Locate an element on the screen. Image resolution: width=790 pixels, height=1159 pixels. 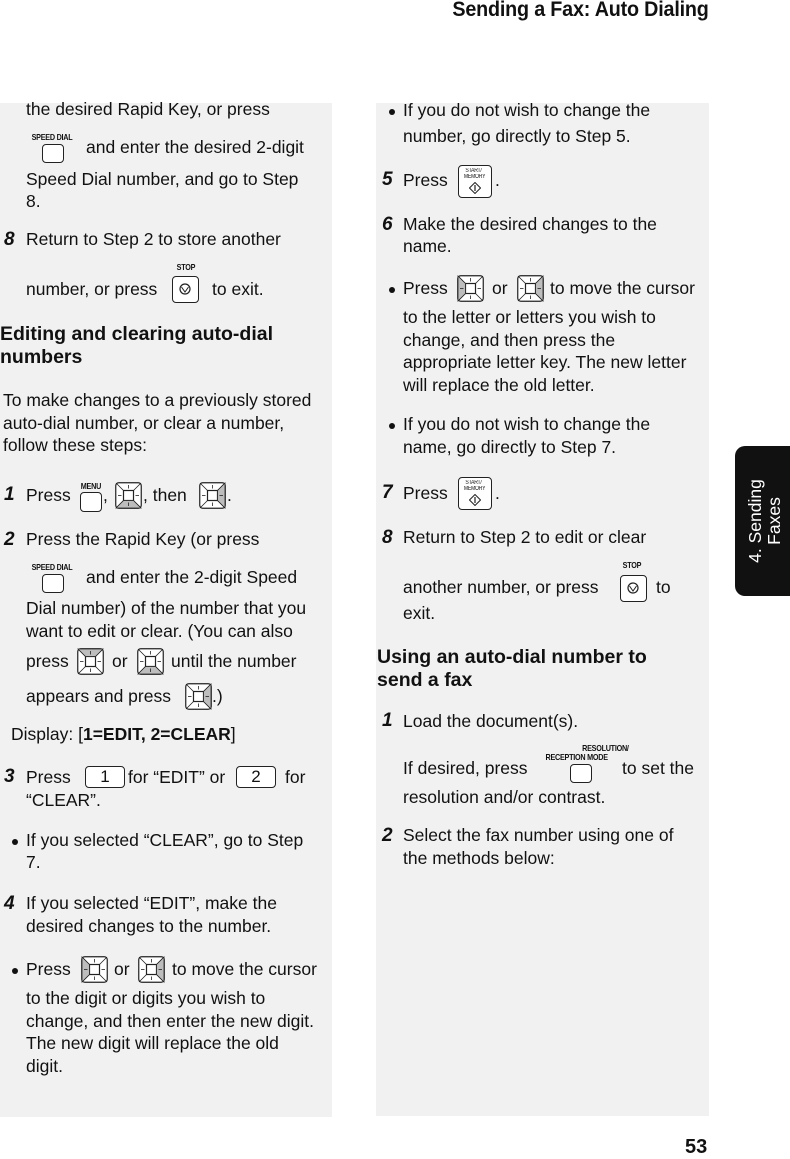
bullet-line: digit. is located at coordinates (44, 1065).